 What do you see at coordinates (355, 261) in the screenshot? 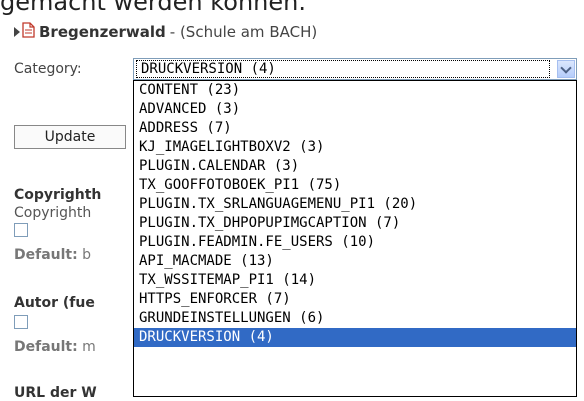
I see `dropdown-option: API_MACMADE (13)` at bounding box center [355, 261].